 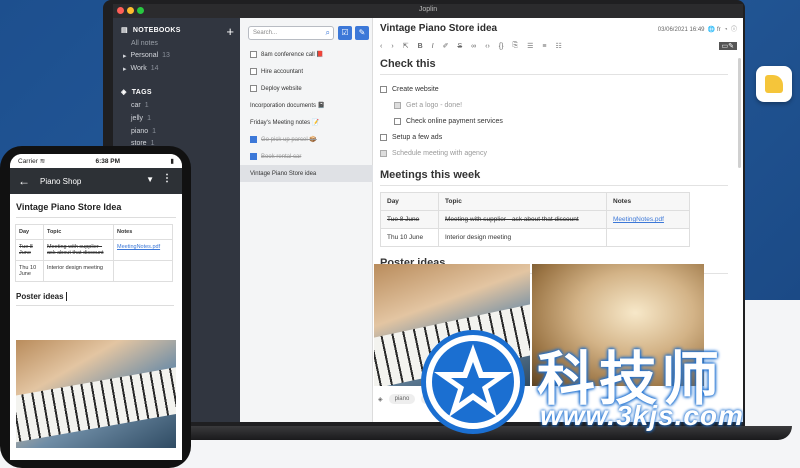 What do you see at coordinates (487, 46) in the screenshot?
I see `code-icon: ‹›` at bounding box center [487, 46].